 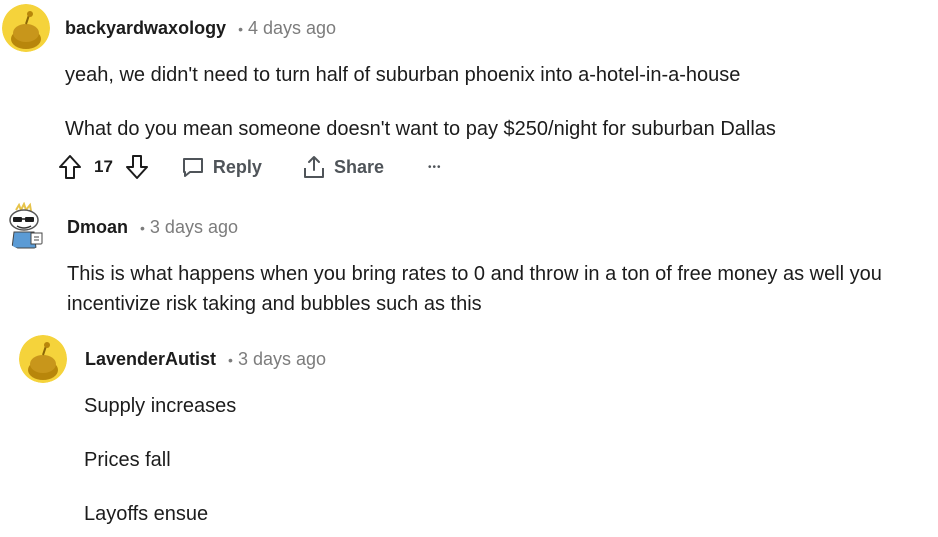 I want to click on comment-header: Dmoan • 3 days ago, so click(x=152, y=227).